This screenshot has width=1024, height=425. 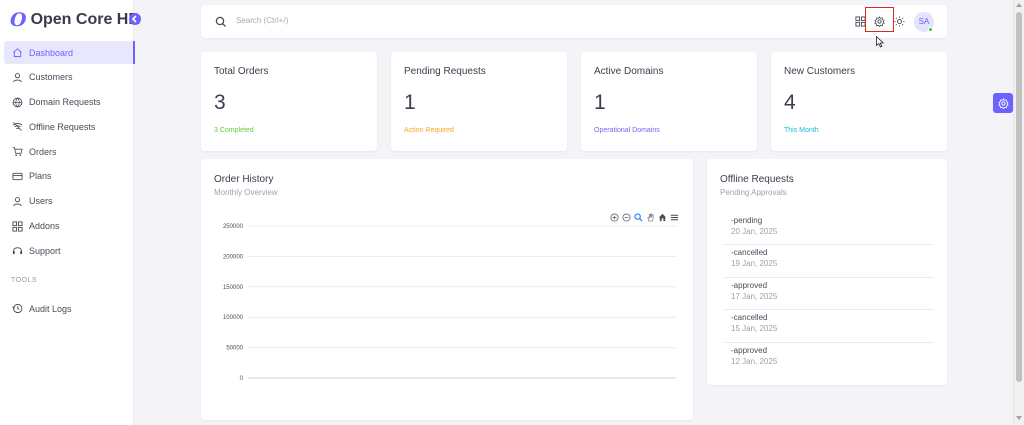 What do you see at coordinates (669, 101) in the screenshot?
I see `stat-card-active-domains: Active Domains 1 Operational Domains` at bounding box center [669, 101].